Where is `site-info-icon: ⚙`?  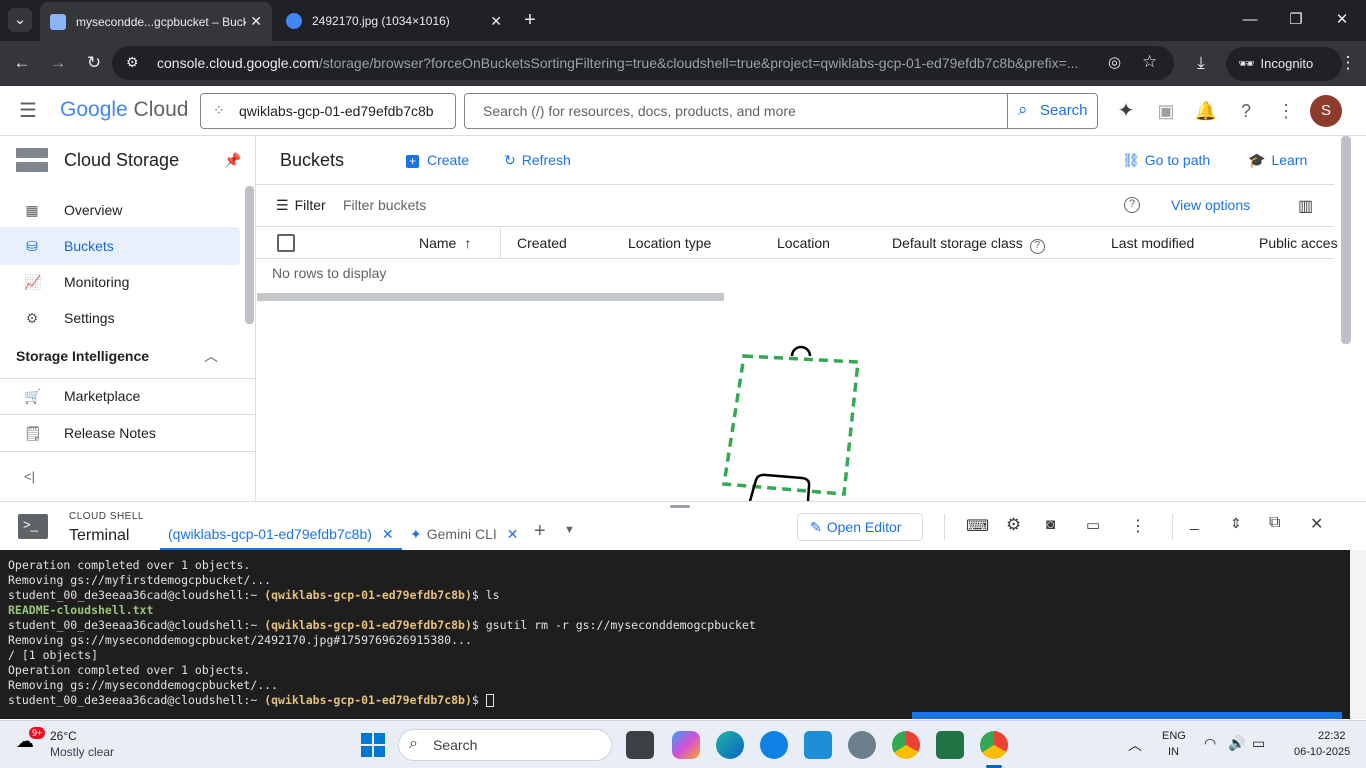
site-info-icon: ⚙ is located at coordinates (132, 62).